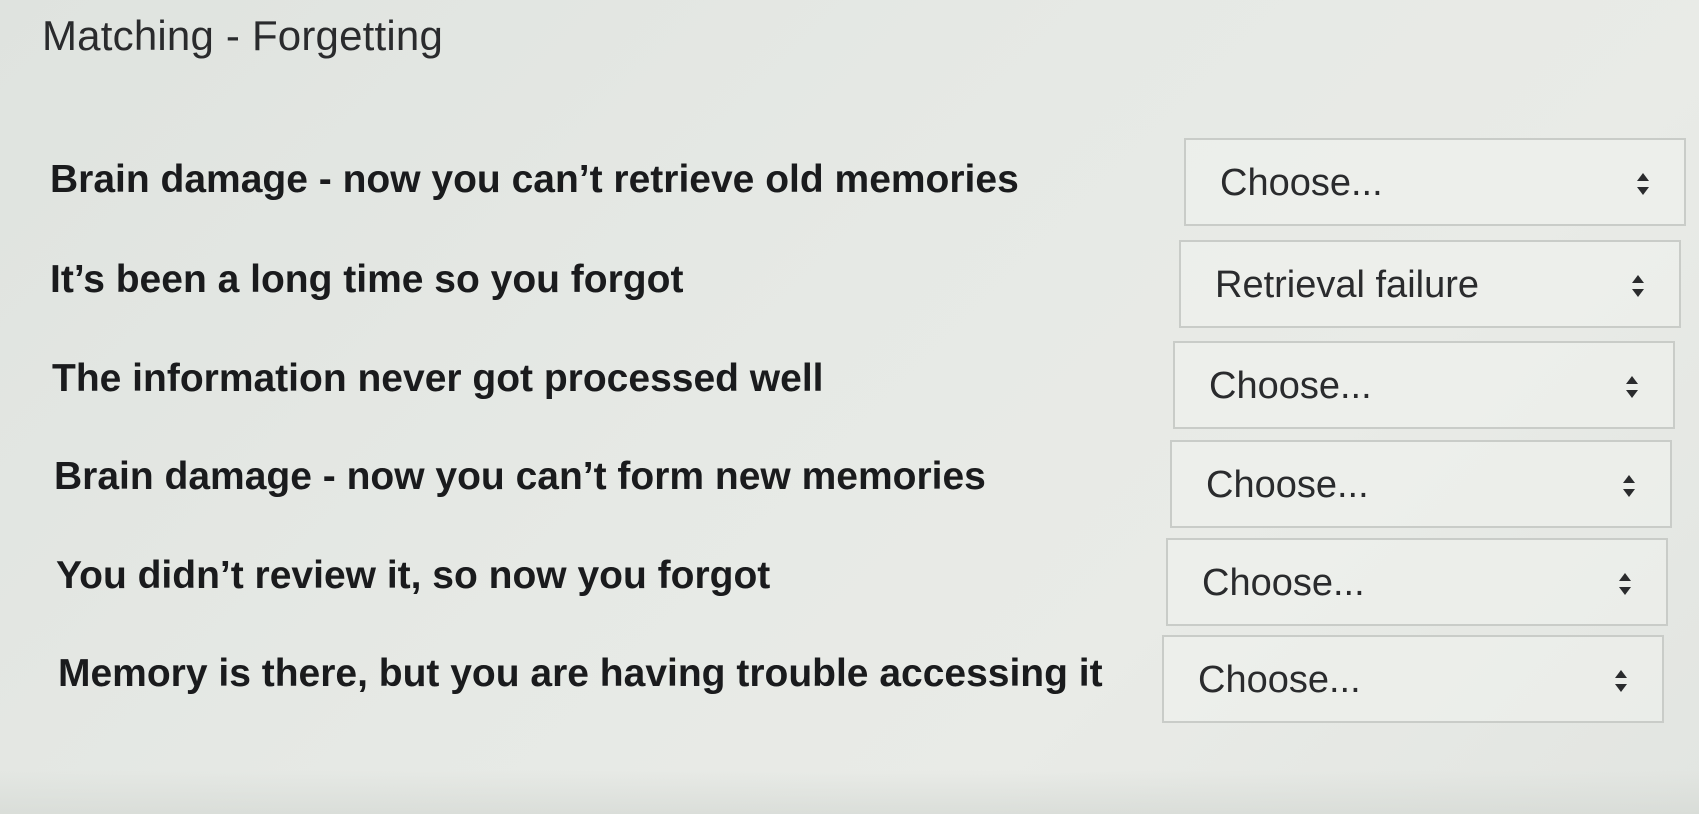 The height and width of the screenshot is (814, 1699). I want to click on answer-select: Retrieval failure, so click(1430, 284).